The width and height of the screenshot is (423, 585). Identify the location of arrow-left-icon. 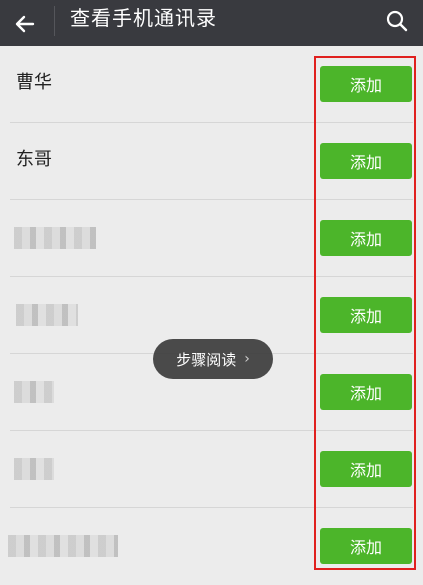
(25, 24).